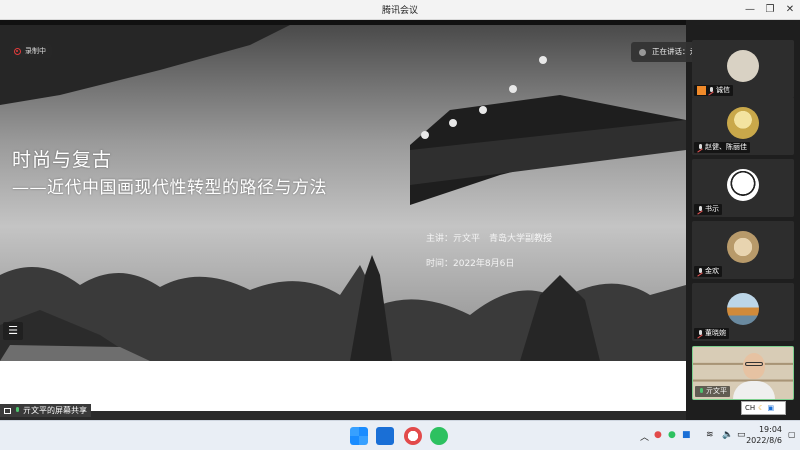  What do you see at coordinates (764, 435) in the screenshot?
I see `taskbar-clock: 19:04 2022/8/6` at bounding box center [764, 435].